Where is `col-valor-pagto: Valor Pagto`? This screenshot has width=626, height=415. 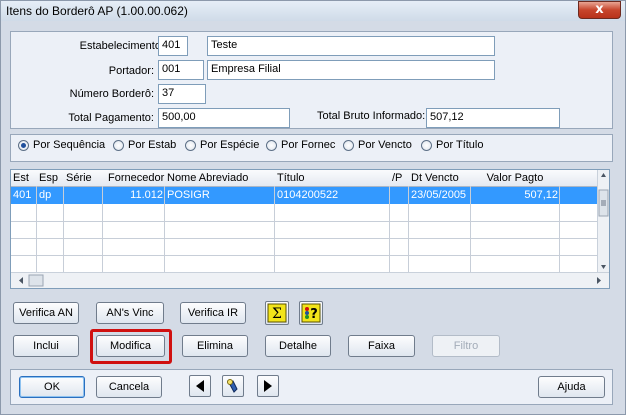
col-valor-pagto: Valor Pagto is located at coordinates (515, 178).